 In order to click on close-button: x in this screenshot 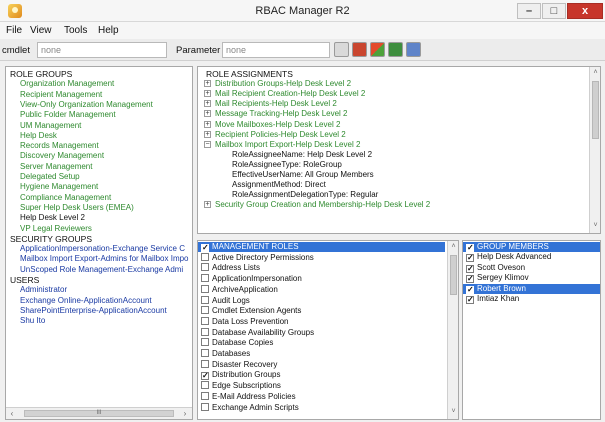, I will do `click(585, 11)`.